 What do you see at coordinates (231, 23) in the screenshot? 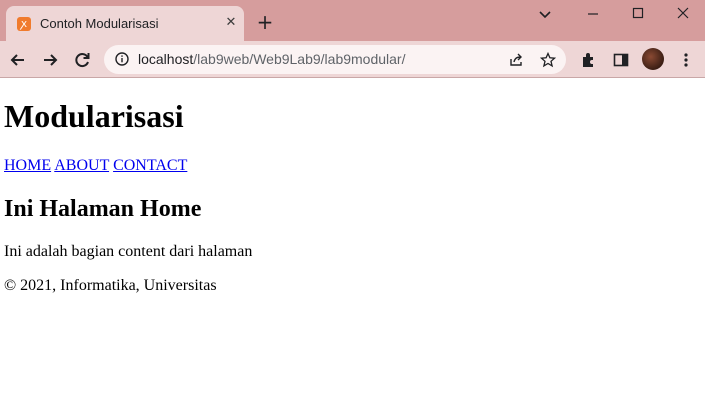
I see `close-tab-icon: ✕` at bounding box center [231, 23].